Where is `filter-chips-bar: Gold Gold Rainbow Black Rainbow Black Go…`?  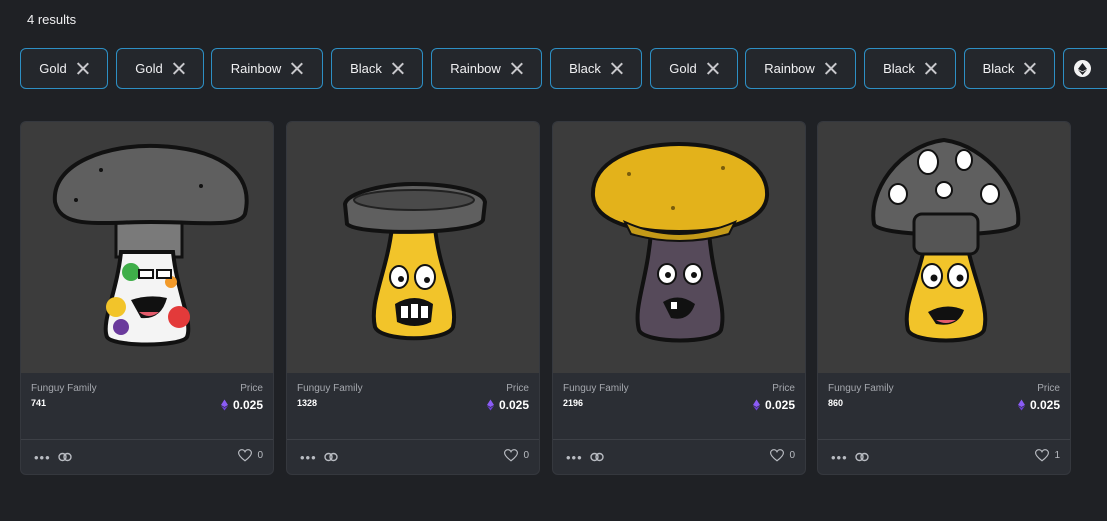 filter-chips-bar: Gold Gold Rainbow Black Rainbow Black Go… is located at coordinates (563, 69).